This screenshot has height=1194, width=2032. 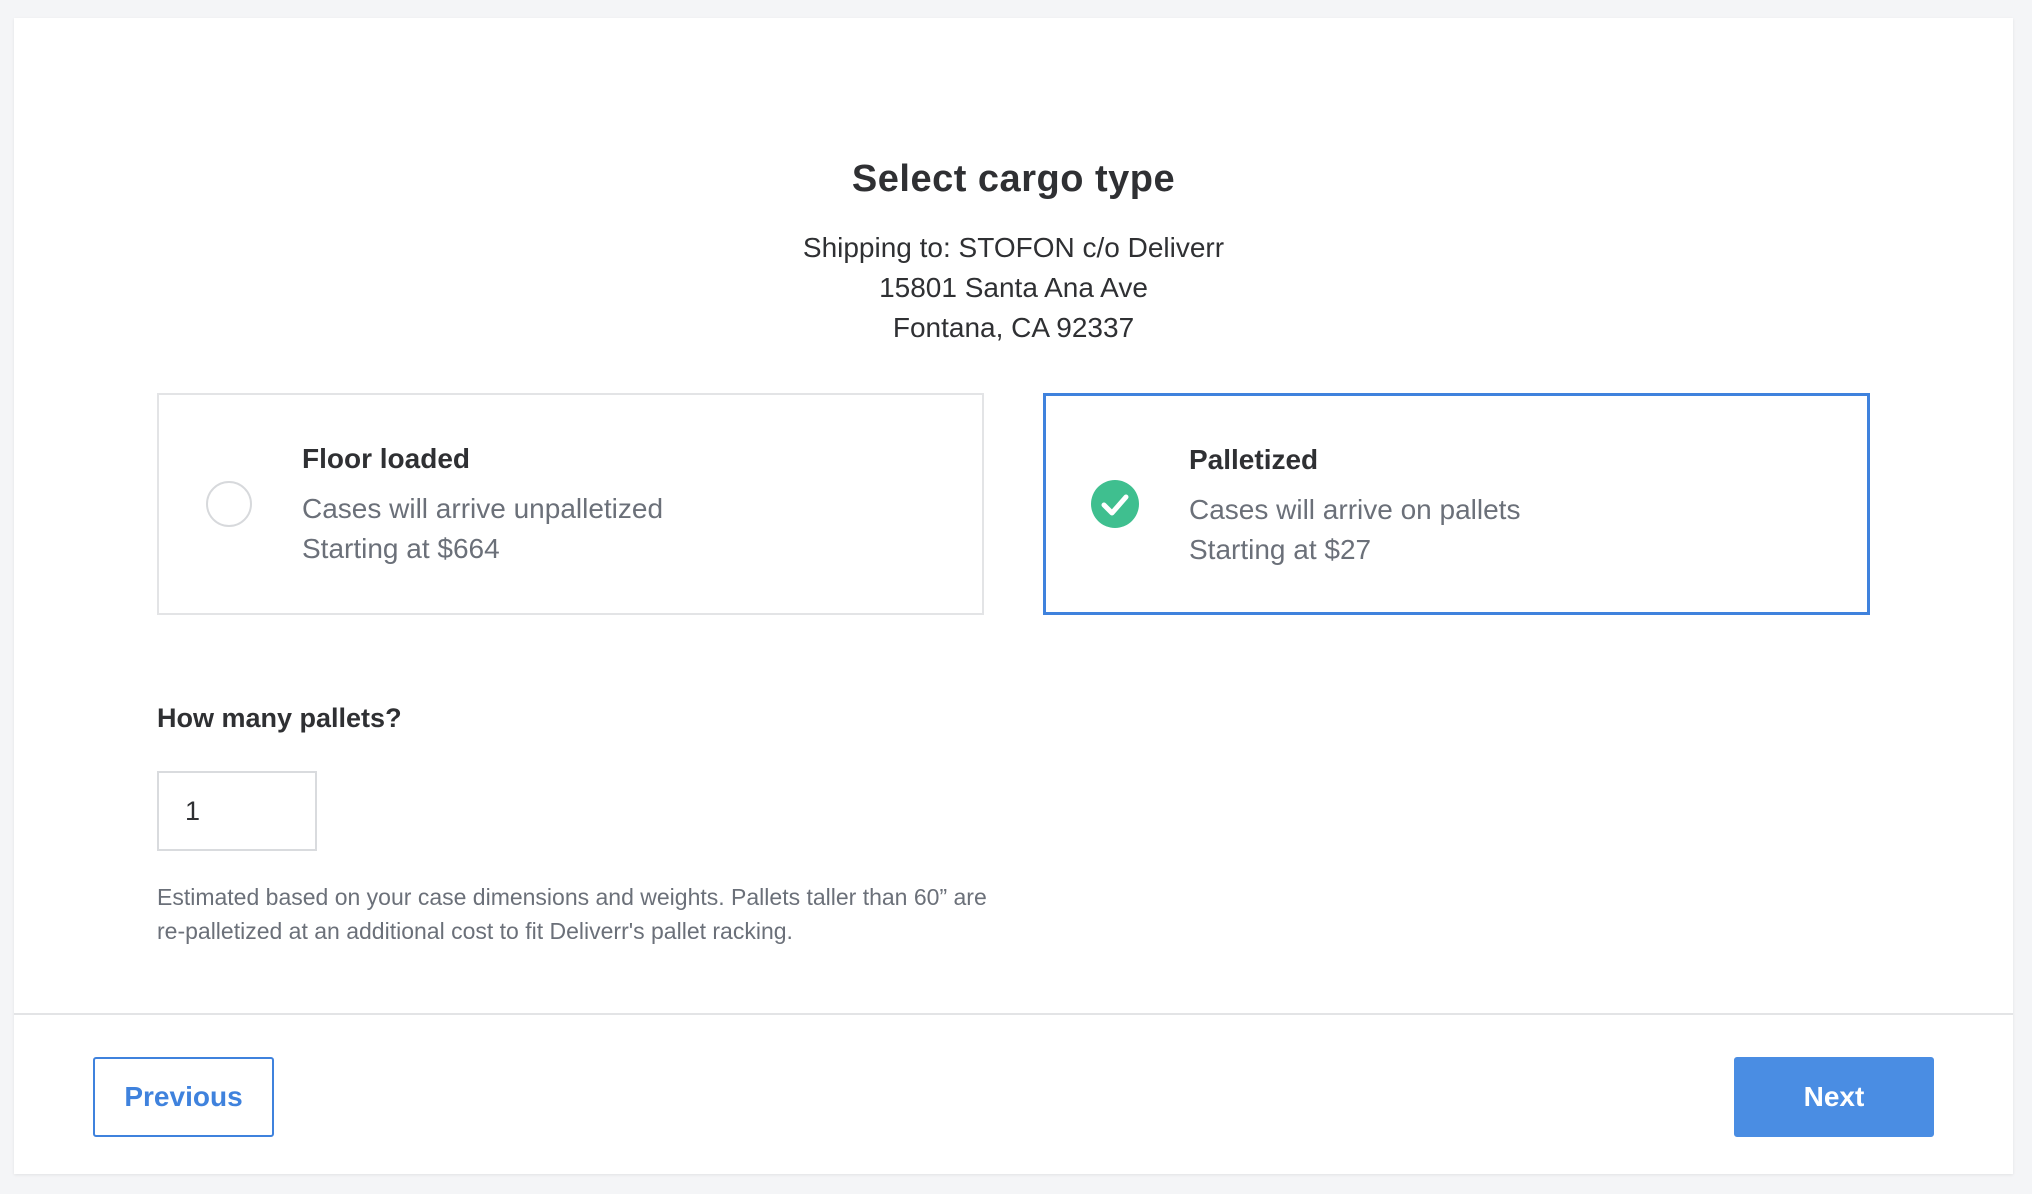 I want to click on option-title: Floor loaded, so click(x=386, y=458).